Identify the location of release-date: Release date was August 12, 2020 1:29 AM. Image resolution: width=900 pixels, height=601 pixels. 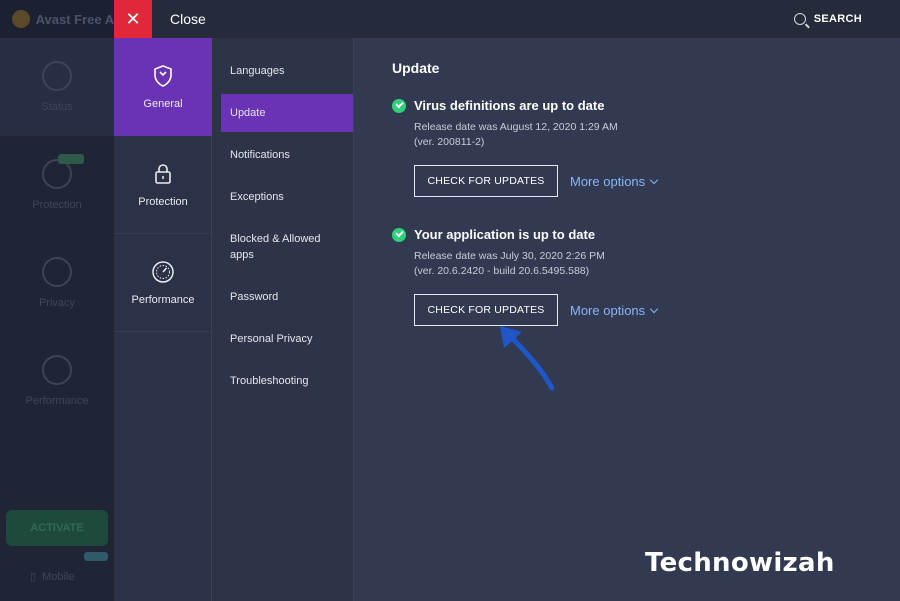
(516, 127).